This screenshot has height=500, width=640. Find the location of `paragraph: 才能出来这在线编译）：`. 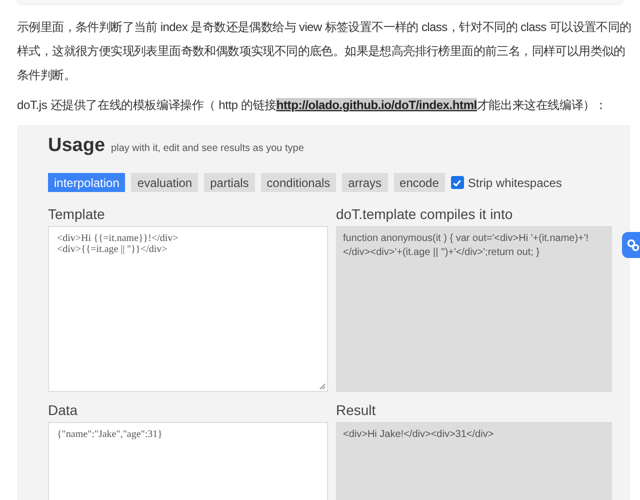

paragraph: 才能出来这在线编译）： is located at coordinates (541, 105).